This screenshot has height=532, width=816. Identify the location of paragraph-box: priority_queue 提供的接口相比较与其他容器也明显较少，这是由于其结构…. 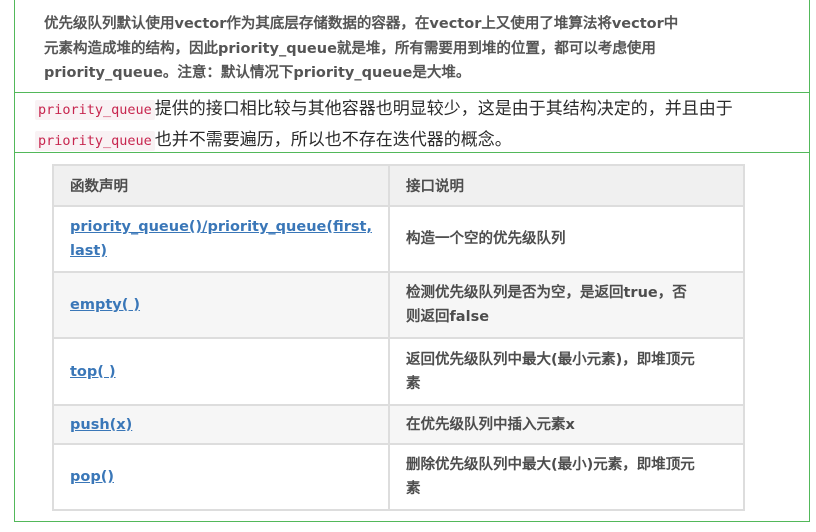
(412, 122).